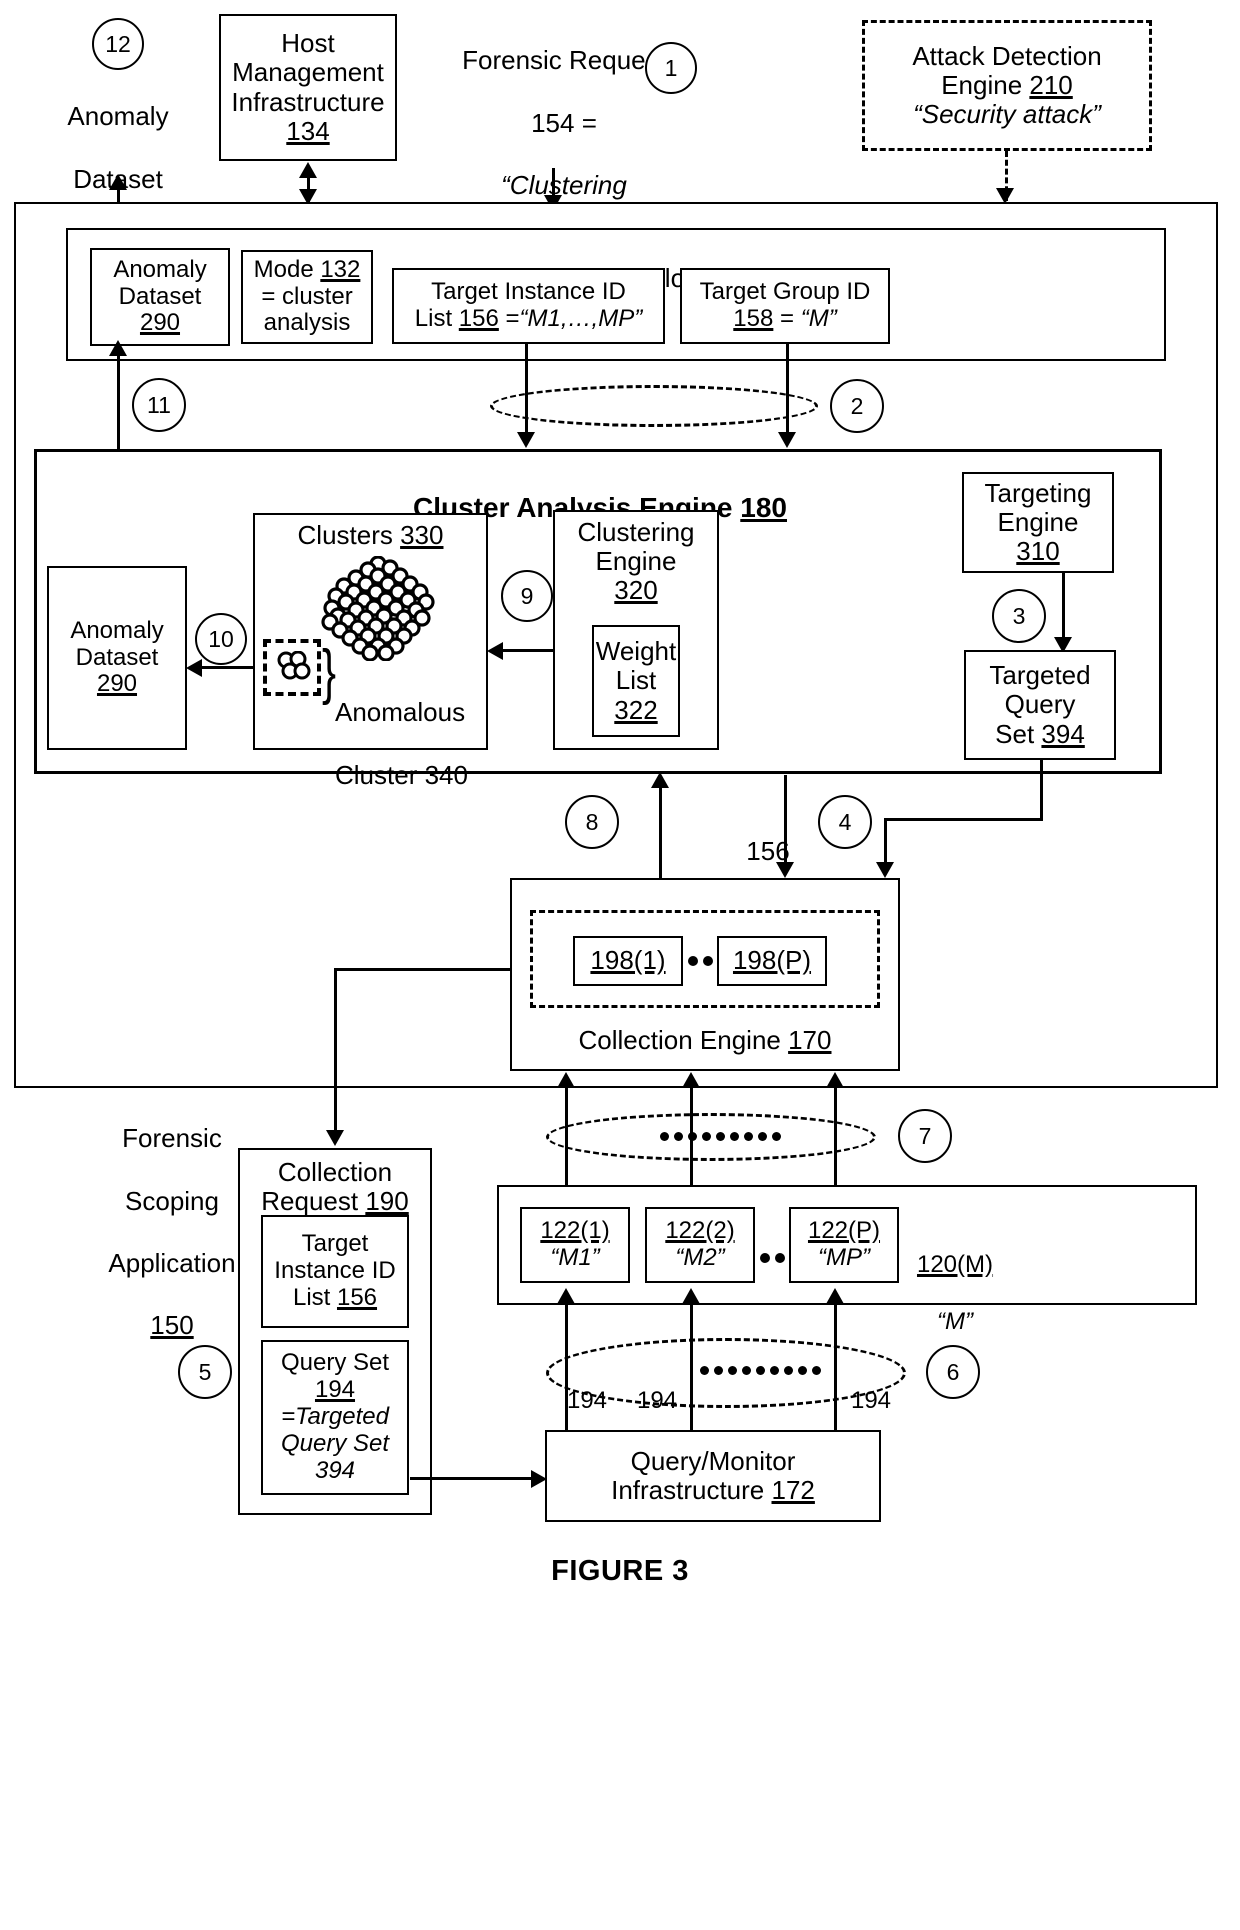  Describe the element at coordinates (118, 116) in the screenshot. I see `anomaly-dataset-output-line1: Anomaly` at that location.